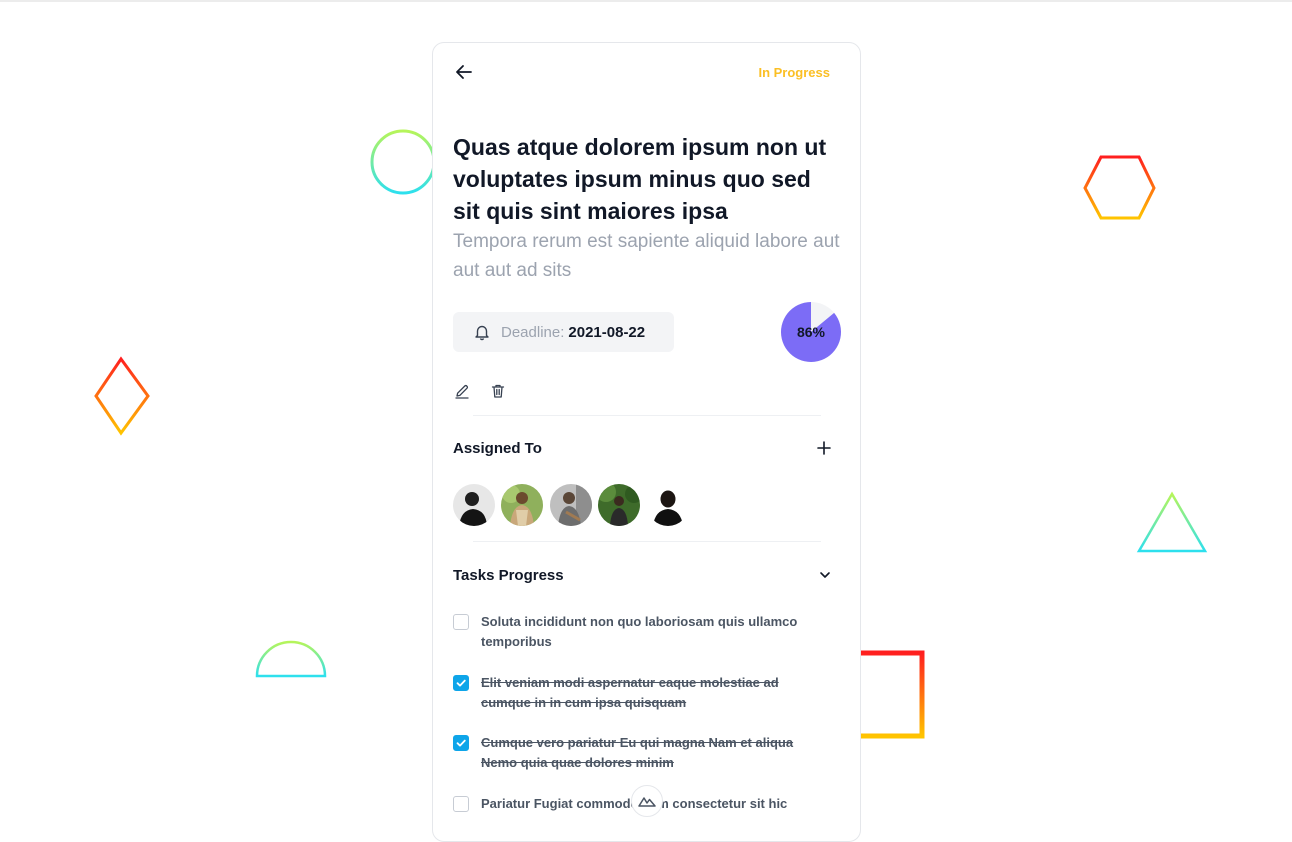 The image size is (1292, 842). I want to click on hexagon-outline-decoration, so click(1119, 187).